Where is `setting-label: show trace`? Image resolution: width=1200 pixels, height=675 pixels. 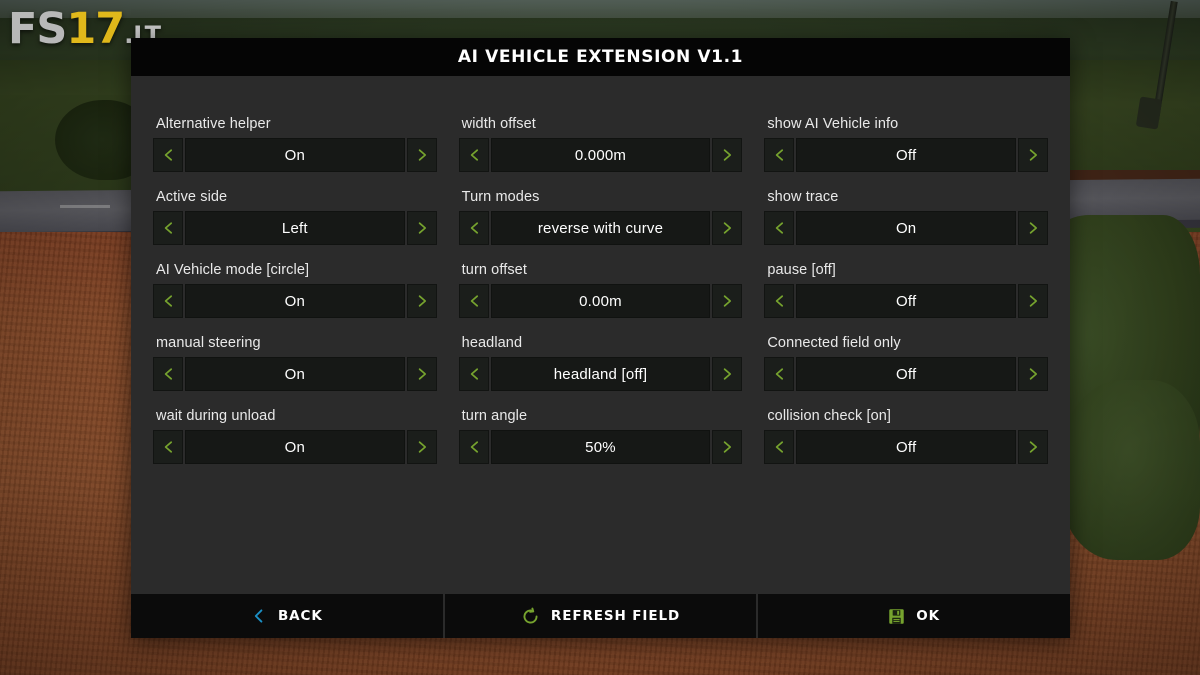
setting-label: show trace is located at coordinates (803, 197).